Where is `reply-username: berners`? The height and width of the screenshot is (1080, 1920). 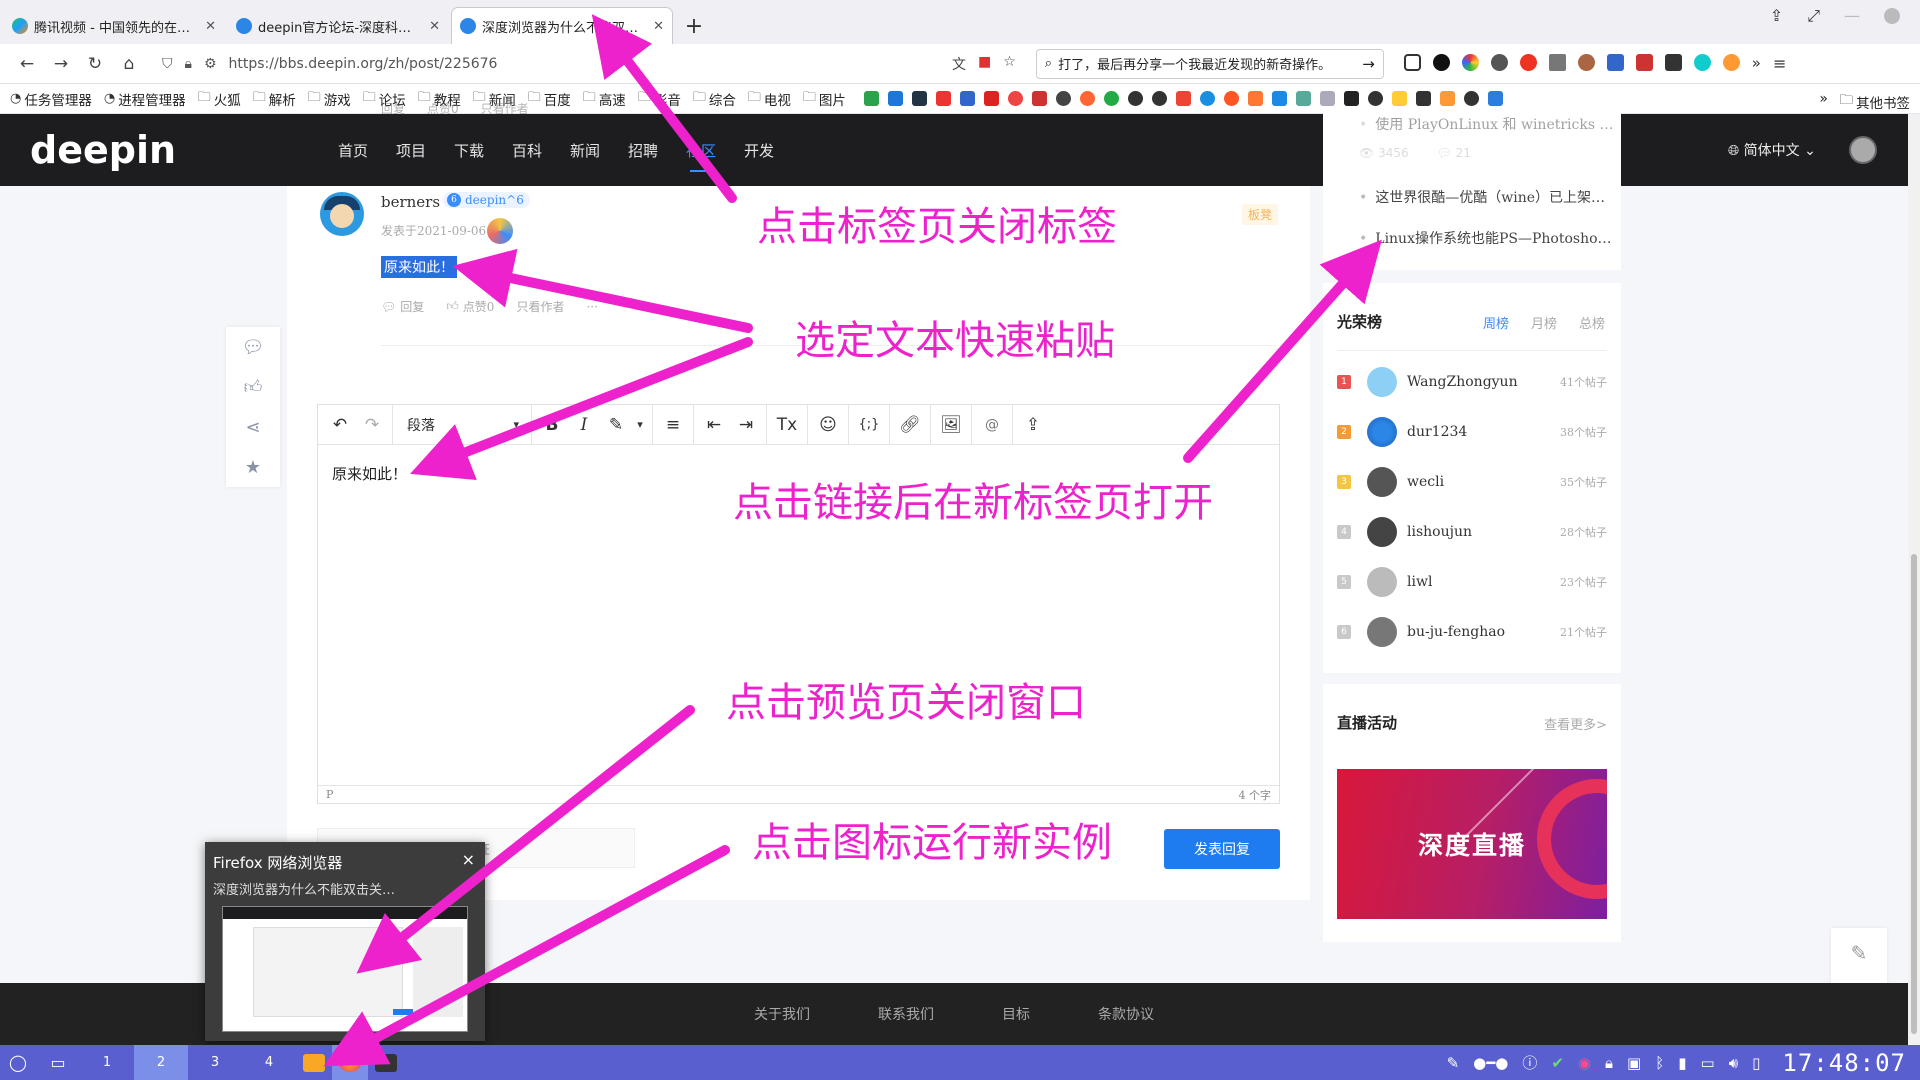
reply-username: berners is located at coordinates (410, 202).